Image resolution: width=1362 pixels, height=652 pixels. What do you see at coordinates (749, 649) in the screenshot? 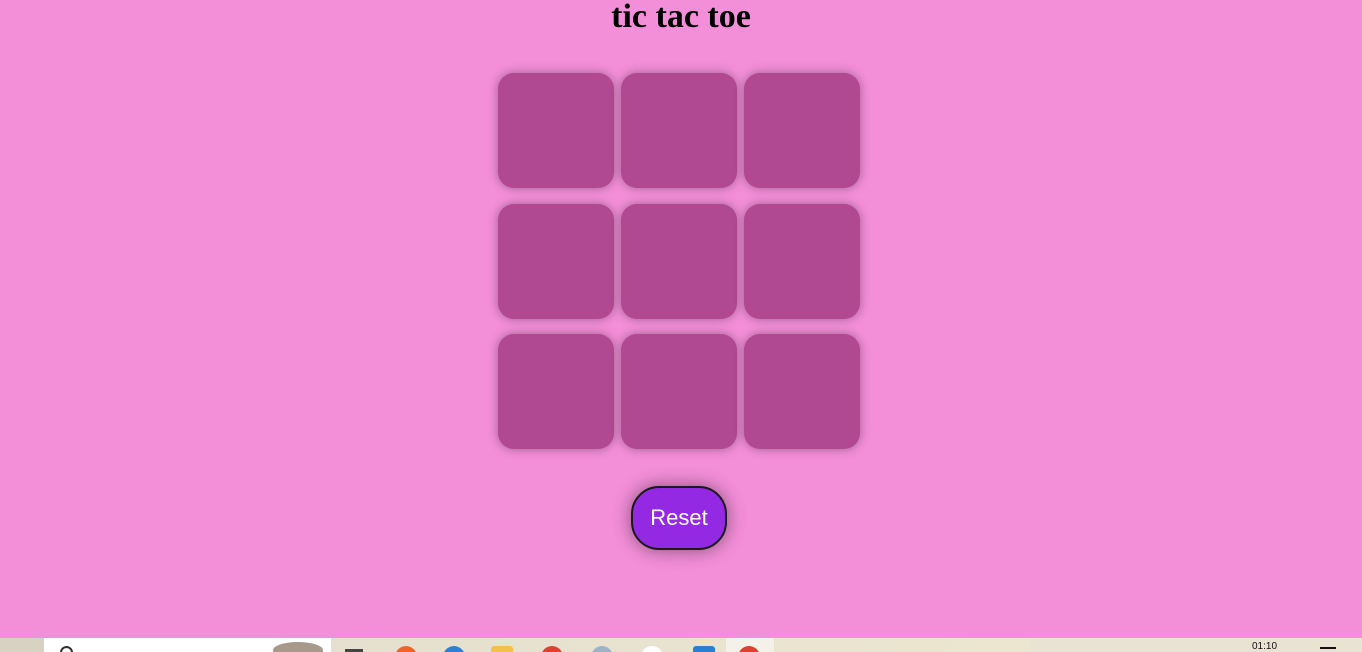
I see `active-app-icon` at bounding box center [749, 649].